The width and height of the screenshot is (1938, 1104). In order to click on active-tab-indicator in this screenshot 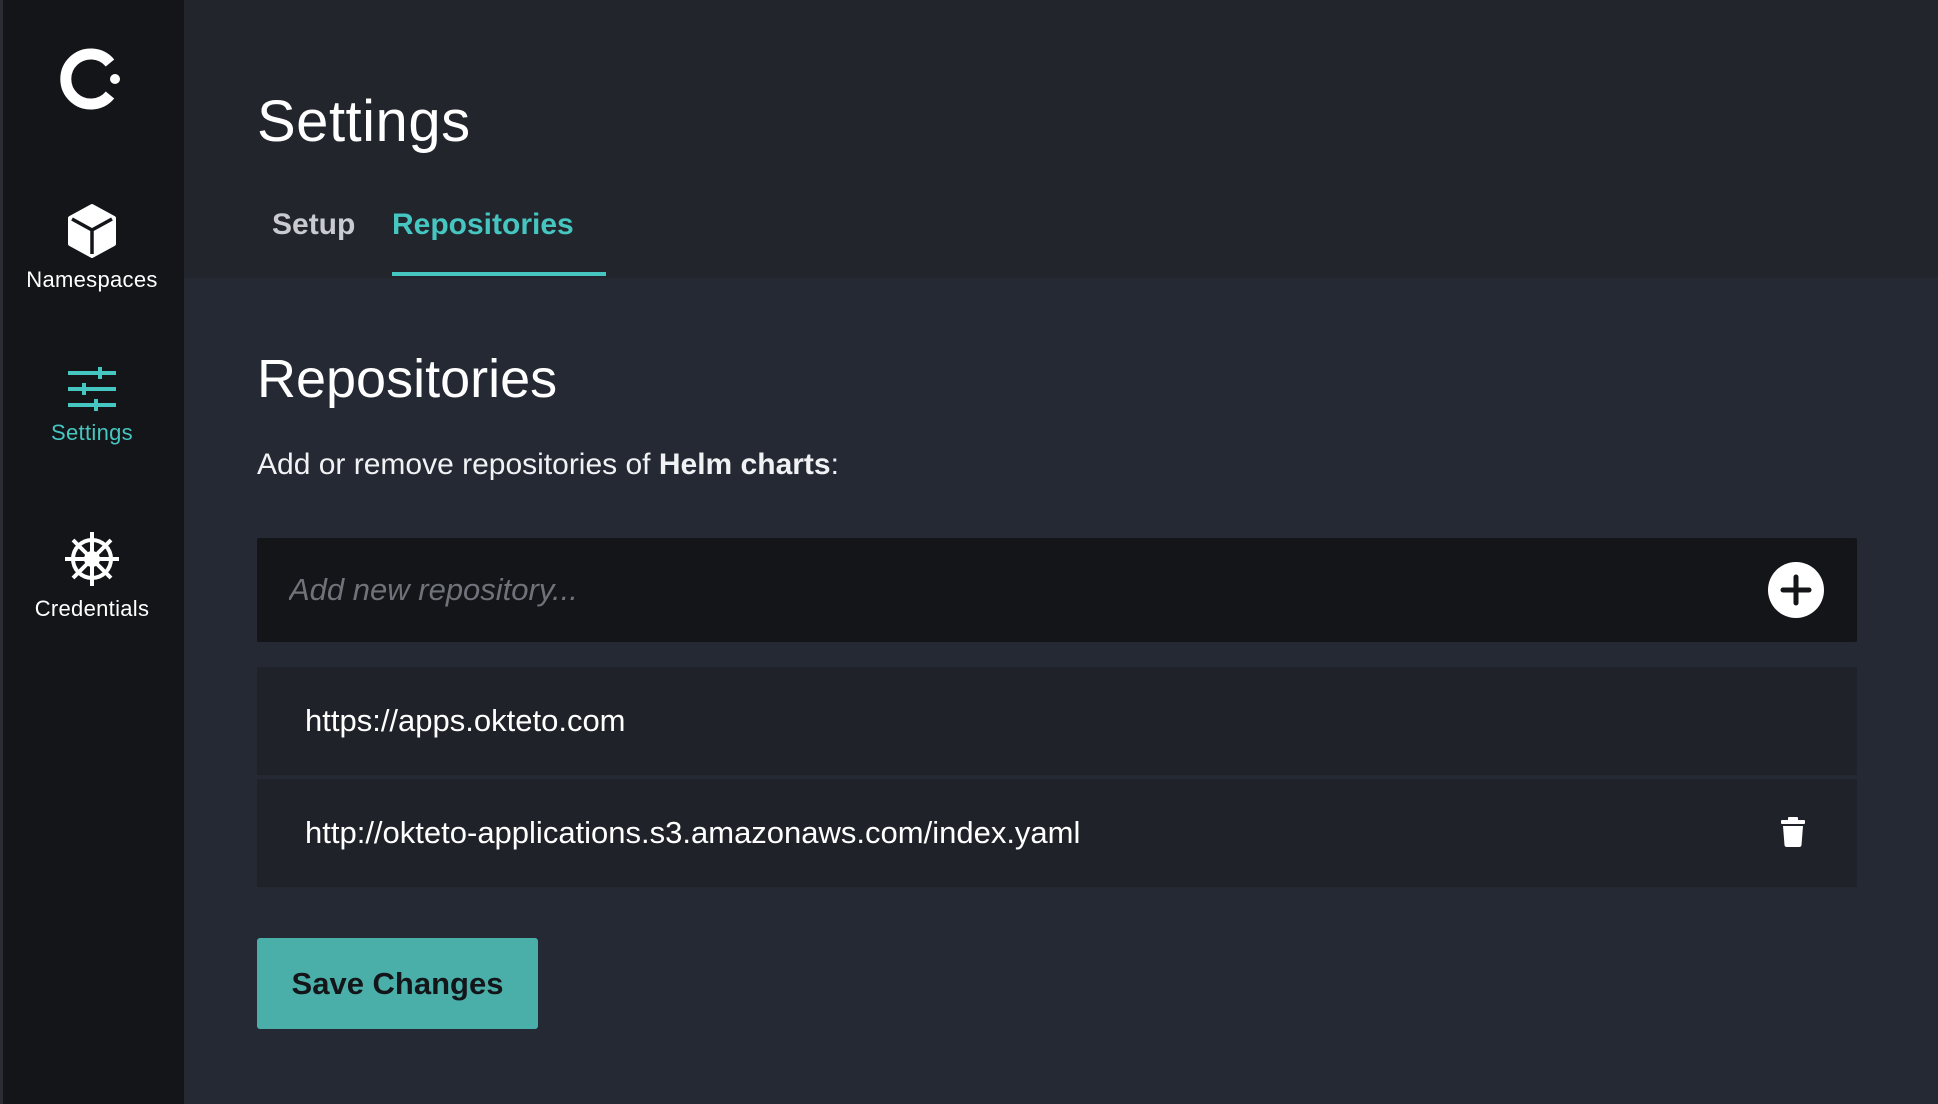, I will do `click(499, 274)`.